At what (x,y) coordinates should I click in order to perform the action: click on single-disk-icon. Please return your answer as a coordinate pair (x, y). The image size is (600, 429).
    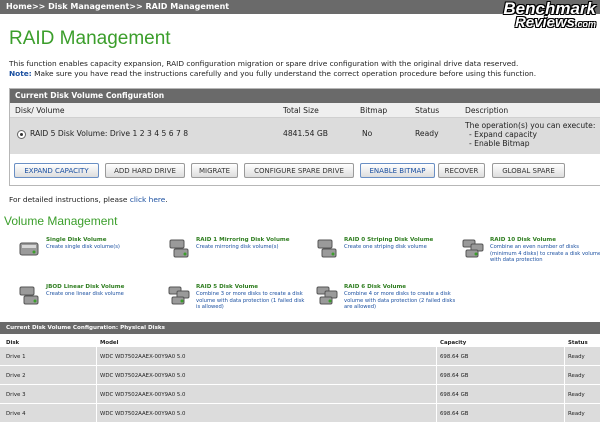
    Looking at the image, I should click on (29, 249).